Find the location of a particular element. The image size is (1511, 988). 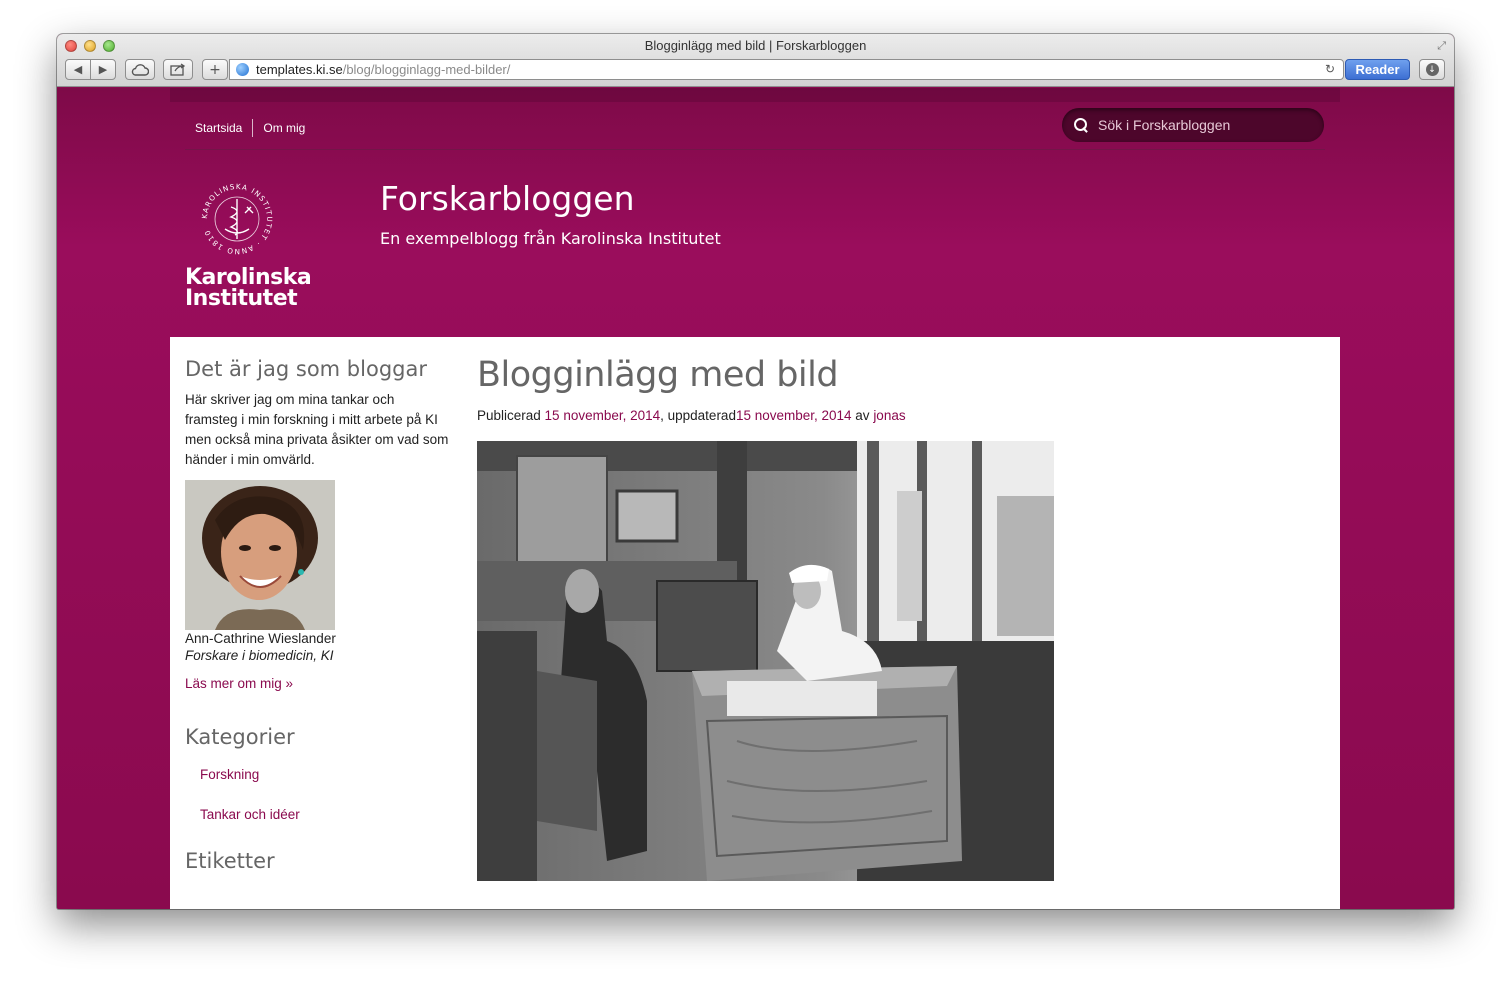

read-more-link: Läs mer om mig » is located at coordinates (320, 683).